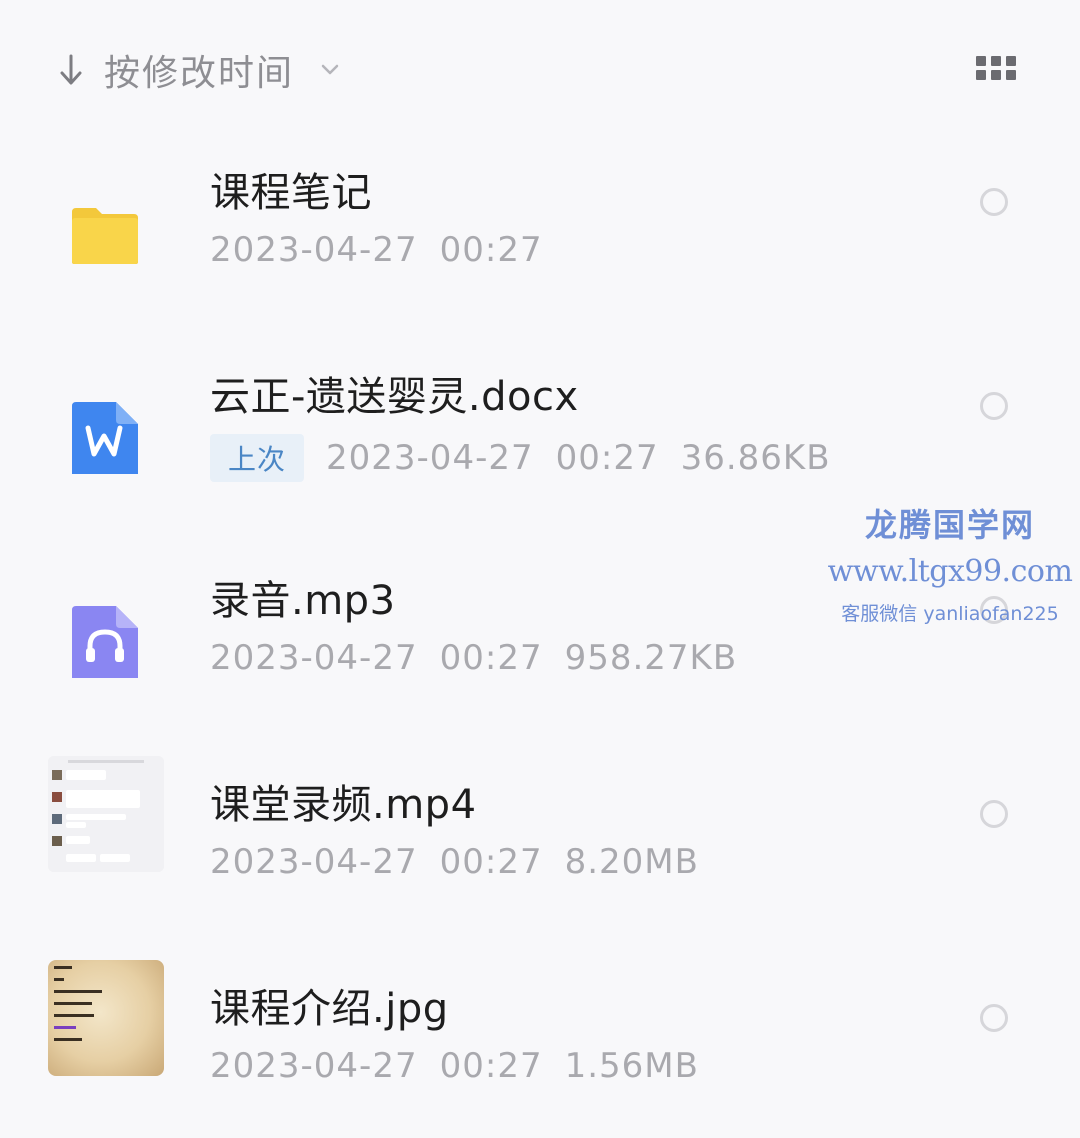  I want to click on file-meta: 2023-04-27 00:27 1.56MB, so click(454, 1066).